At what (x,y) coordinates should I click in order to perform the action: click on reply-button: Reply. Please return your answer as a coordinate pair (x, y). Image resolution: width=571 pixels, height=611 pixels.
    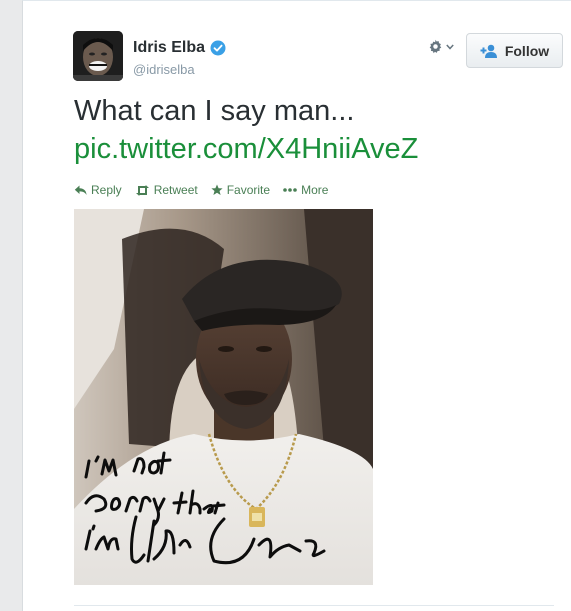
    Looking at the image, I should click on (98, 190).